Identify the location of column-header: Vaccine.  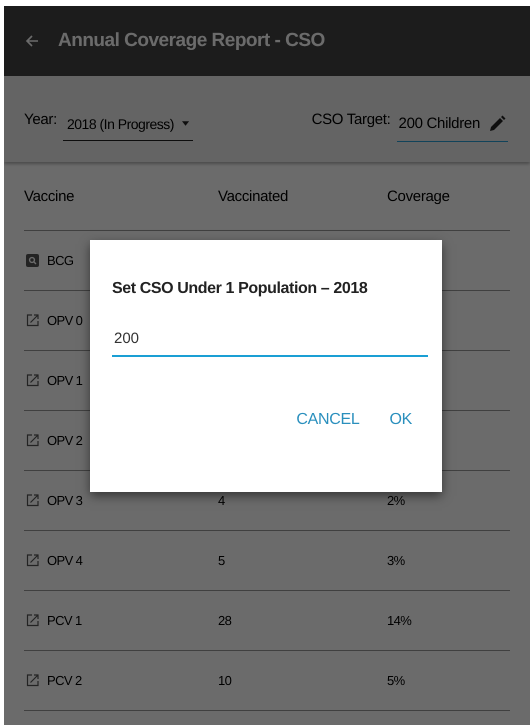
(50, 196).